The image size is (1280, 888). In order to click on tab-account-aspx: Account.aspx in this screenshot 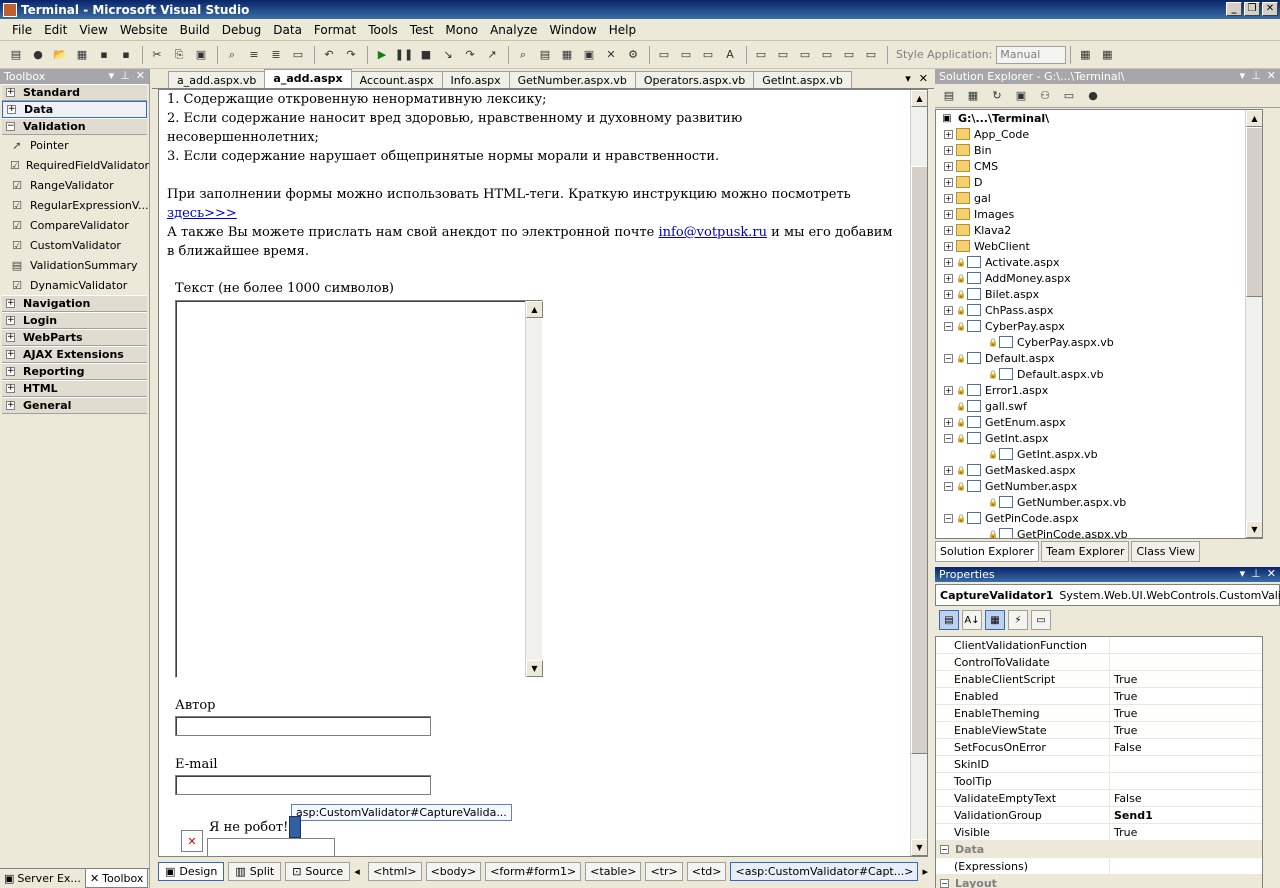, I will do `click(396, 79)`.